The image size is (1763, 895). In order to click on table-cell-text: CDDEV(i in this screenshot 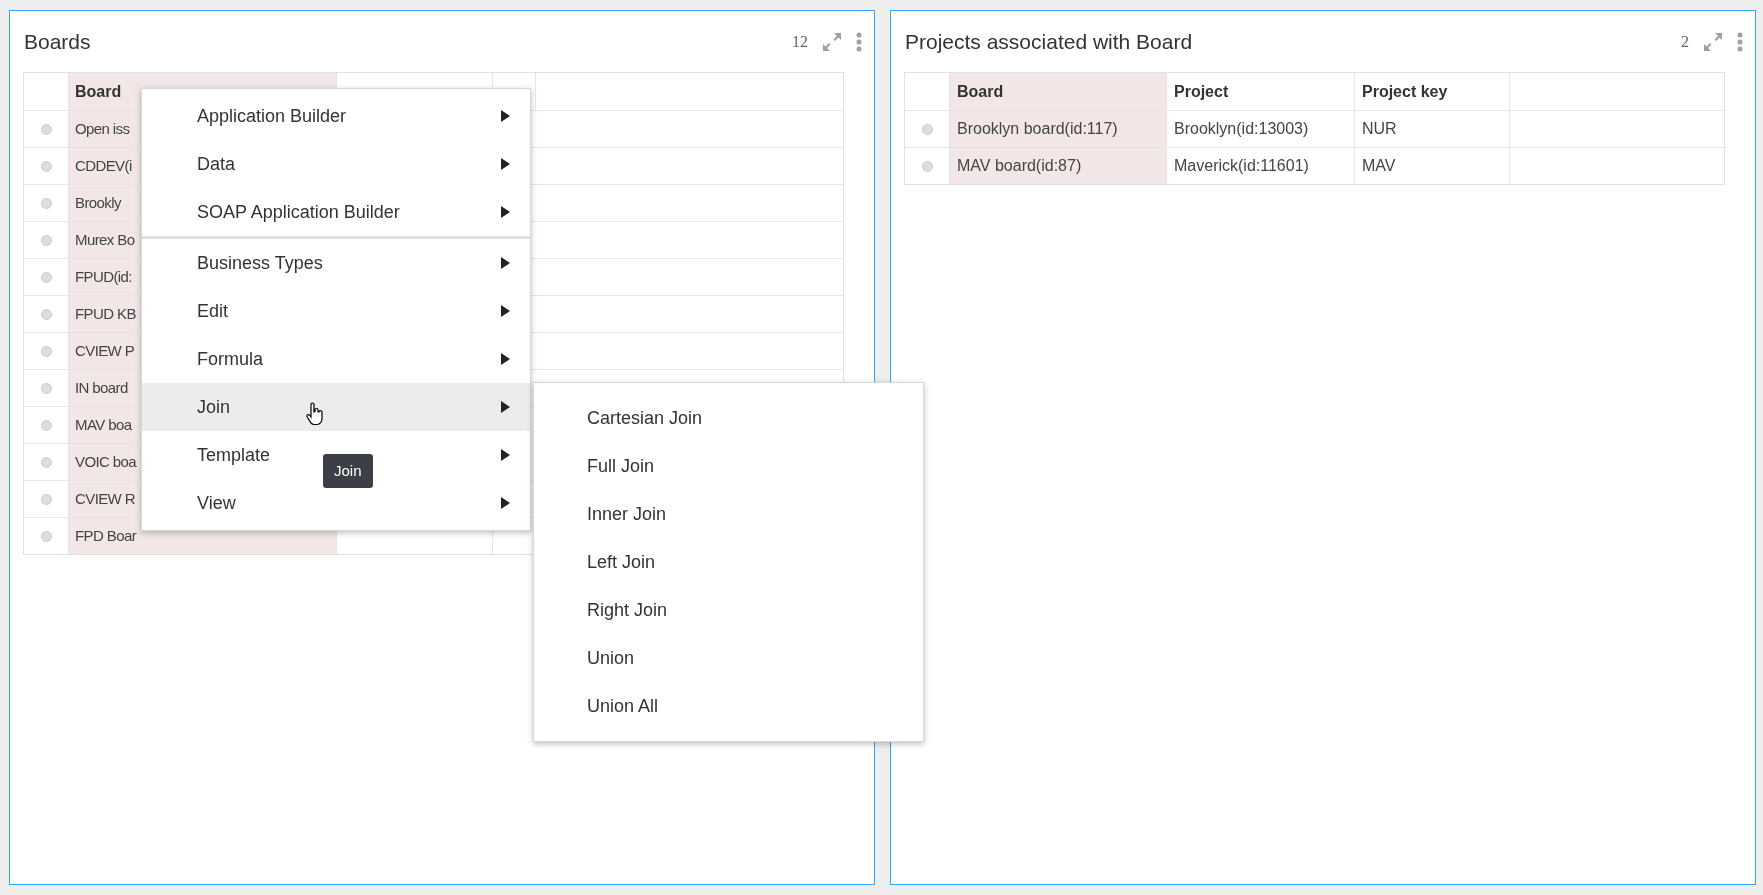, I will do `click(103, 165)`.